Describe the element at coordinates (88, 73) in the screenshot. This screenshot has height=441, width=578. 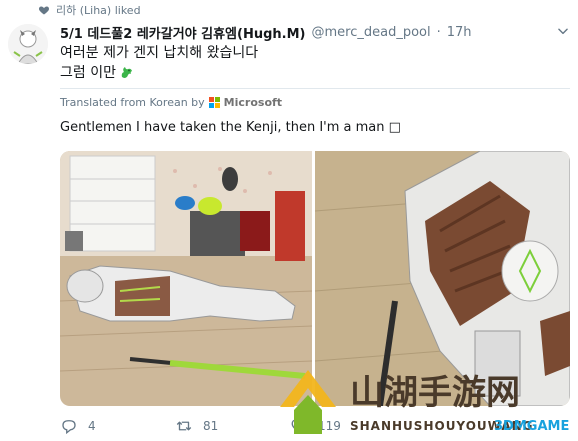
I see `tweet-text-line2: 그럼 이만` at that location.